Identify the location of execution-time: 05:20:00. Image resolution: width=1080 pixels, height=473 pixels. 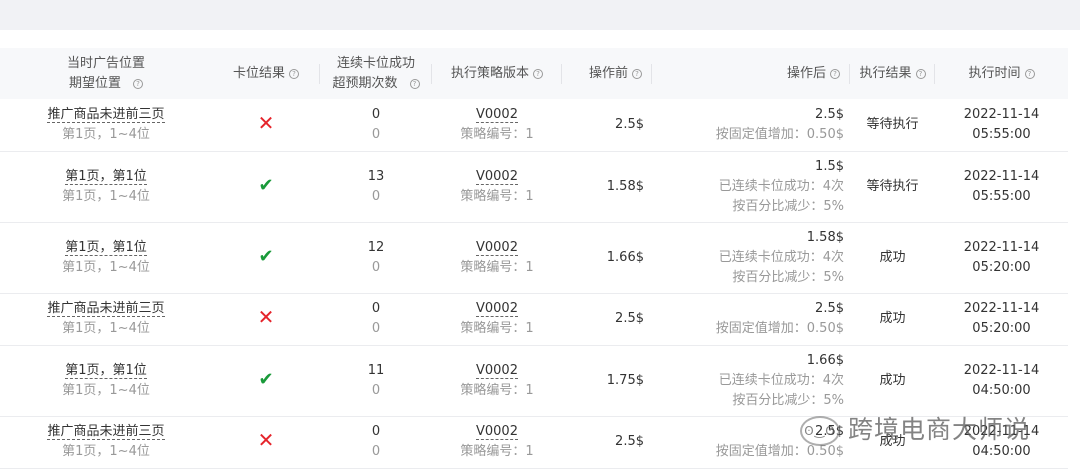
(1001, 267).